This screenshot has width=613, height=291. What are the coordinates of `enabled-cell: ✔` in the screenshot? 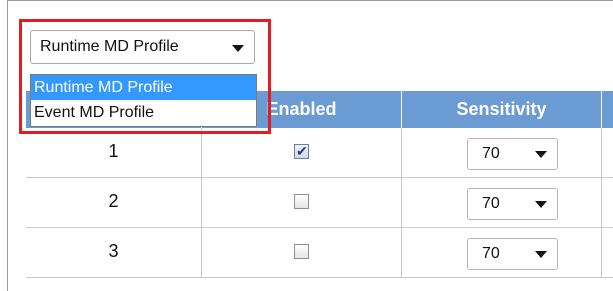 It's located at (302, 153).